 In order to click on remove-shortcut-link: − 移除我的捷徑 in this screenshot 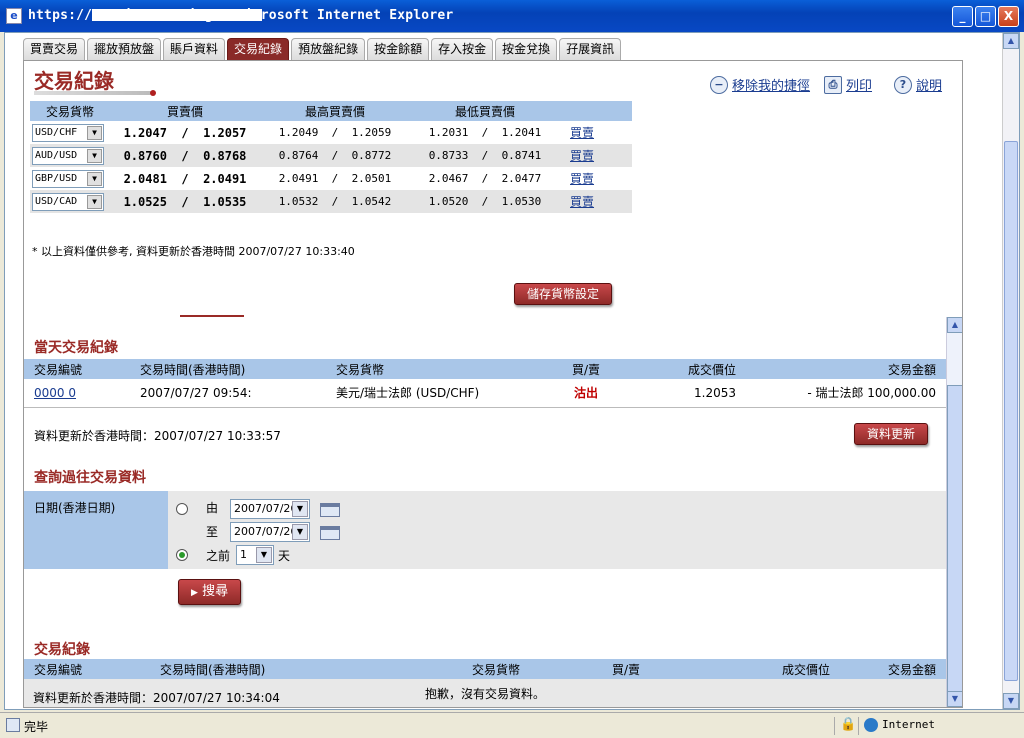, I will do `click(760, 84)`.